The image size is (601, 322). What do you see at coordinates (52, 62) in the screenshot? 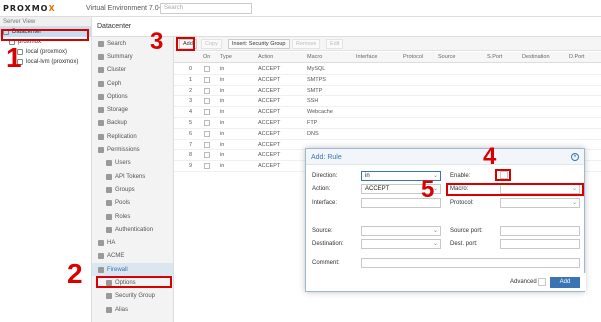
I see `tree-item-label: local-lvm (proxmox)` at bounding box center [52, 62].